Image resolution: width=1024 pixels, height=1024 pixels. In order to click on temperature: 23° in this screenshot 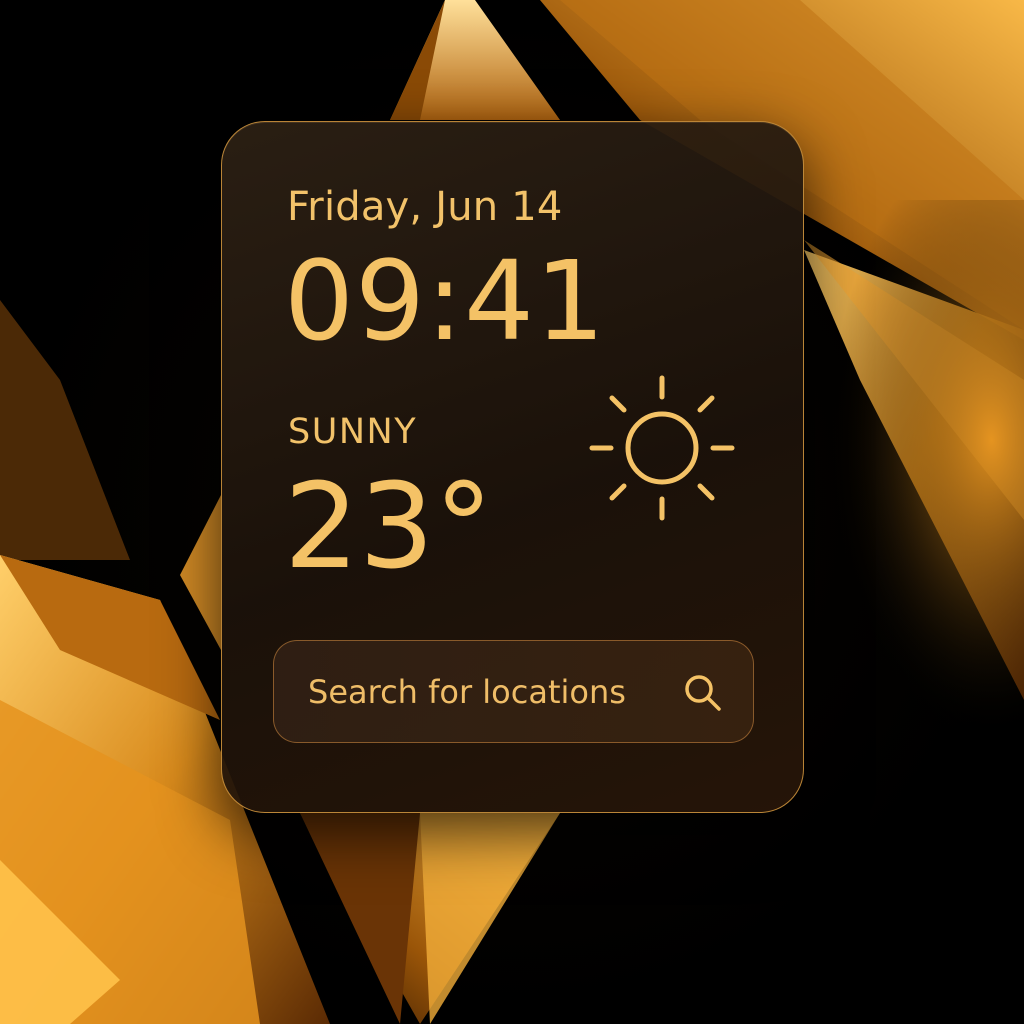, I will do `click(389, 526)`.